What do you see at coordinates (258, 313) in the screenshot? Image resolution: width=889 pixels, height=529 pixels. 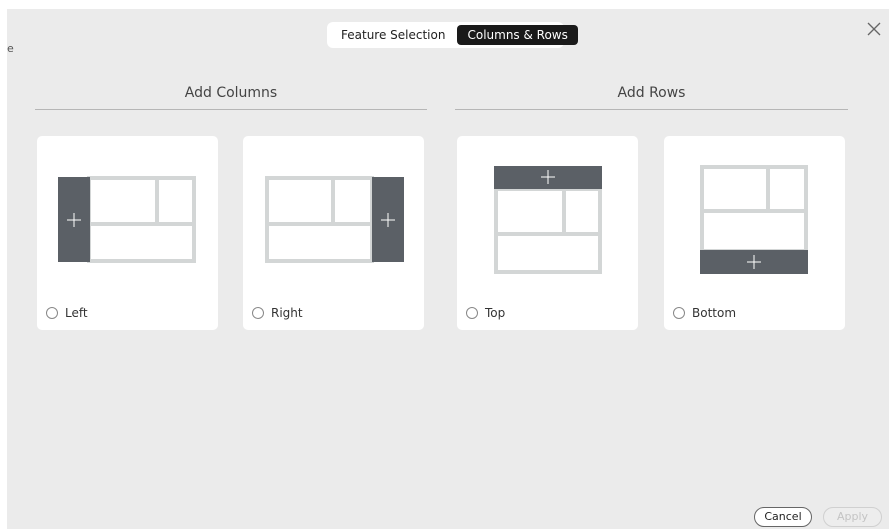 I see `right-radio` at bounding box center [258, 313].